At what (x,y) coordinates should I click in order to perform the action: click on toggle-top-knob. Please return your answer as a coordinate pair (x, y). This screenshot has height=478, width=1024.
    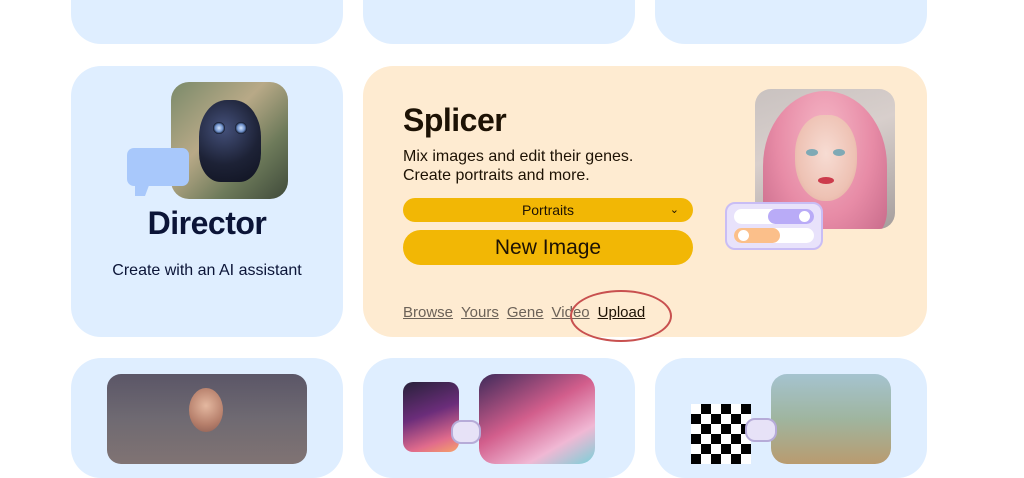
    Looking at the image, I should click on (804, 216).